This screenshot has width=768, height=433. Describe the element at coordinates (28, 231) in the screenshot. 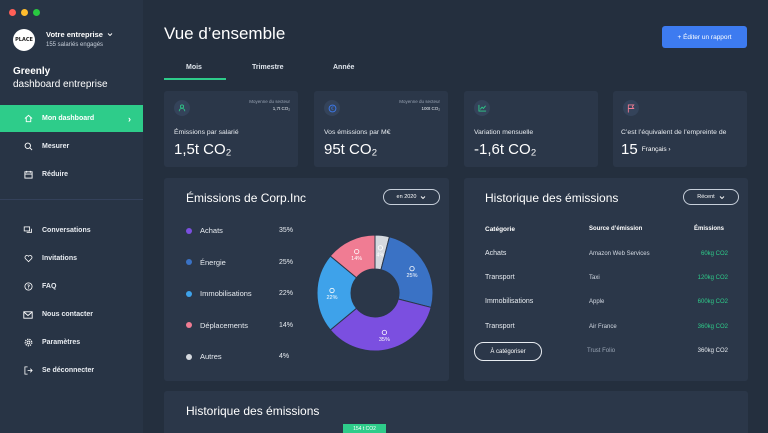

I see `chat-icon` at that location.